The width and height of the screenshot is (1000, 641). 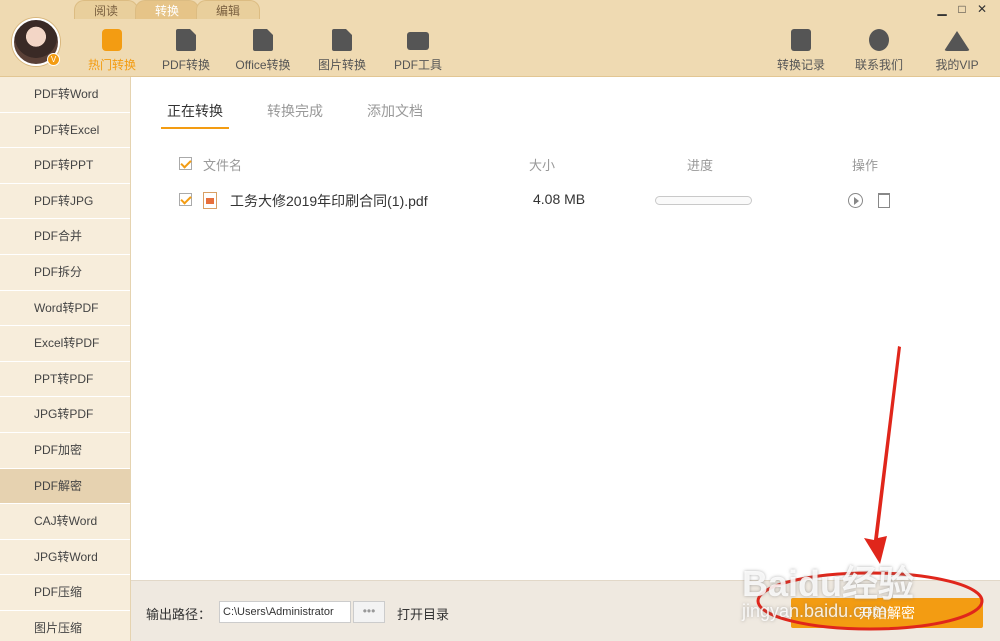 What do you see at coordinates (884, 200) in the screenshot?
I see `trash-icon` at bounding box center [884, 200].